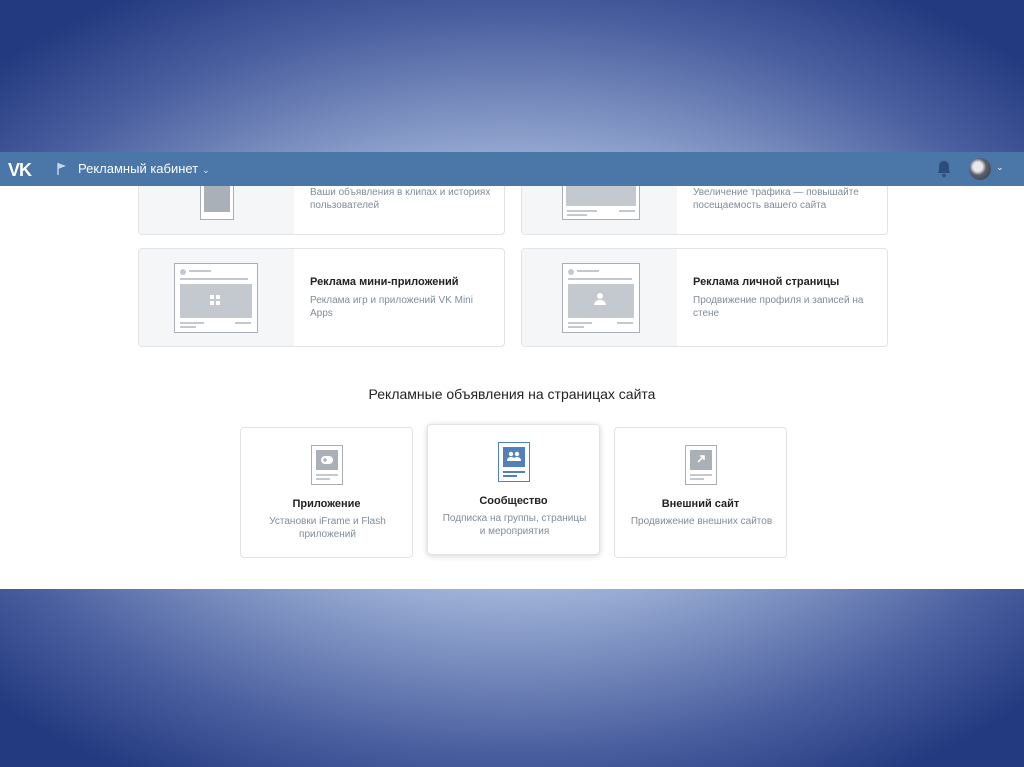 The image size is (1024, 767). What do you see at coordinates (327, 460) in the screenshot?
I see `gamepad-icon` at bounding box center [327, 460].